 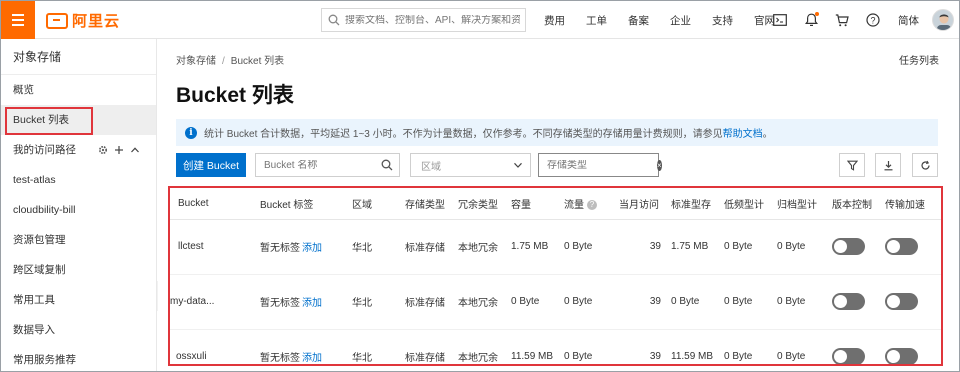 What do you see at coordinates (817, 14) in the screenshot?
I see `notification-dot` at bounding box center [817, 14].